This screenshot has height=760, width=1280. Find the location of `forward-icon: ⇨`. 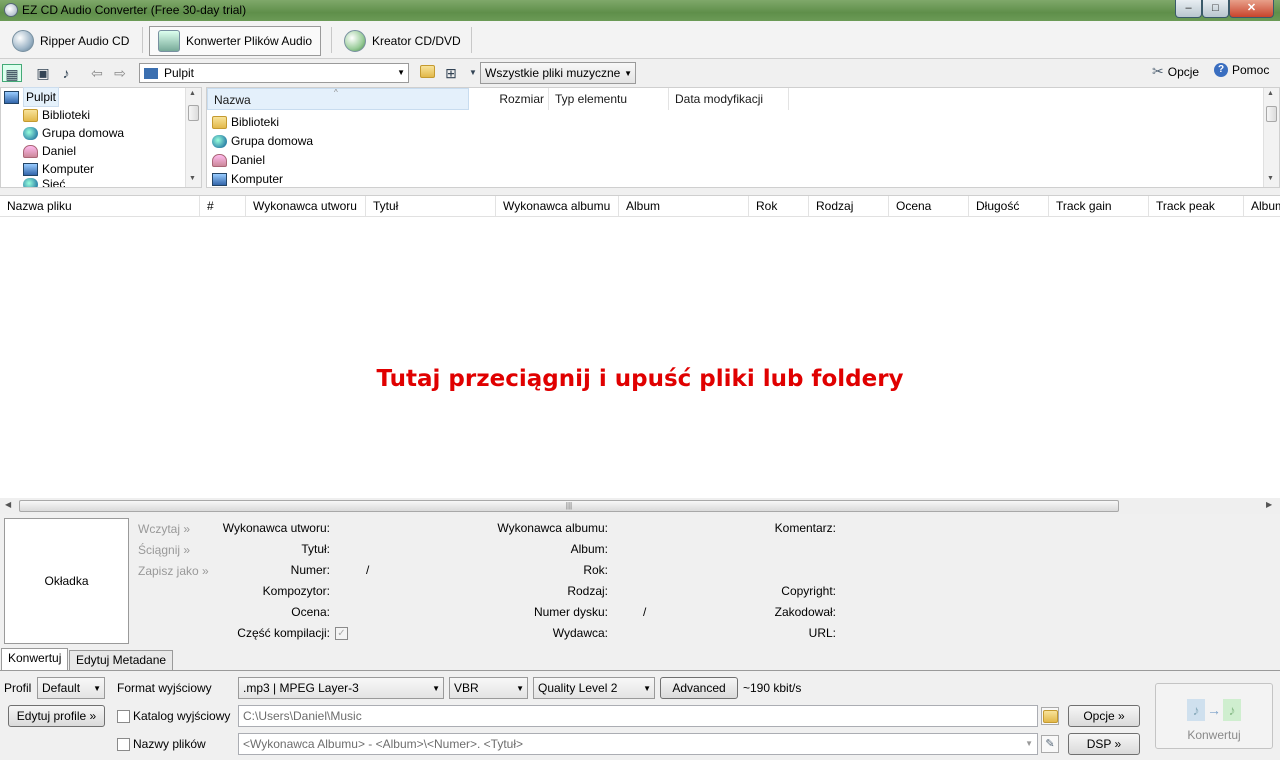

forward-icon: ⇨ is located at coordinates (120, 73).